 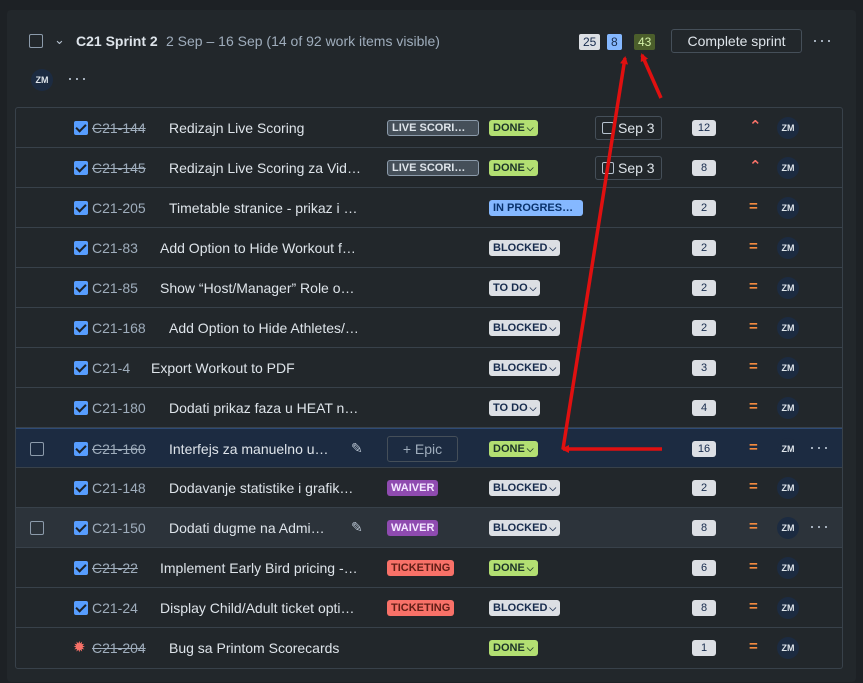 I want to click on issue-key: C21-24, so click(x=115, y=608).